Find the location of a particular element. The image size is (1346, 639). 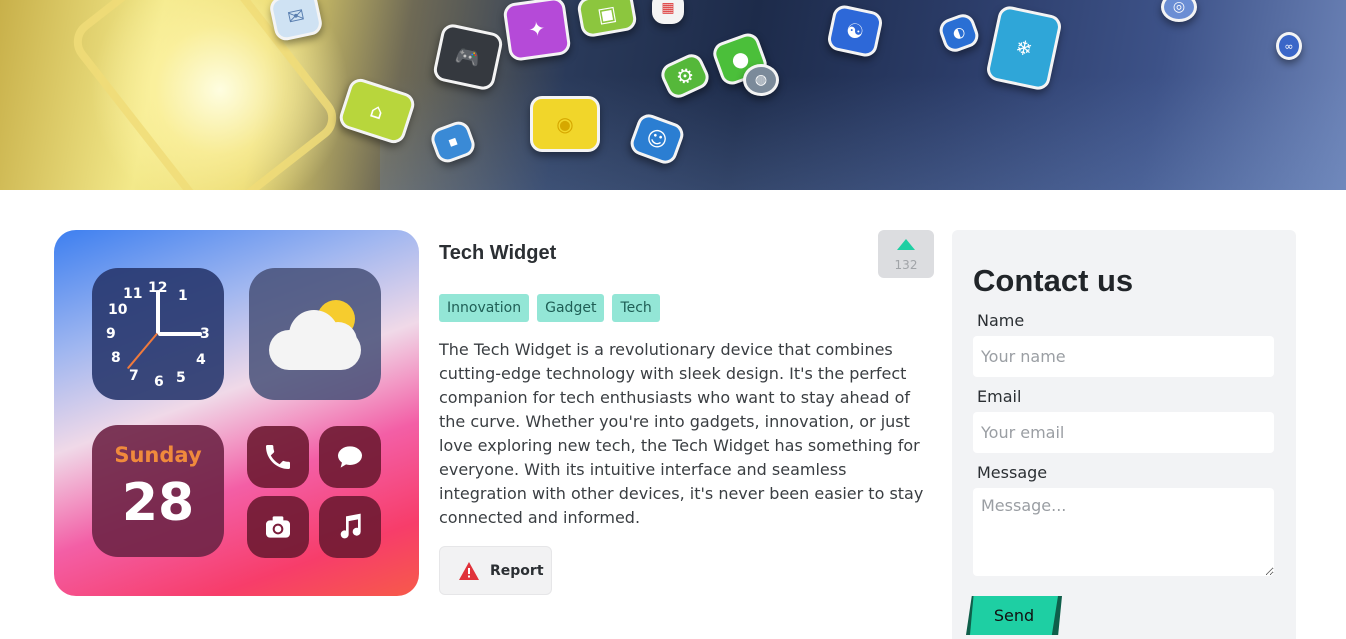

weather-widget is located at coordinates (315, 334).